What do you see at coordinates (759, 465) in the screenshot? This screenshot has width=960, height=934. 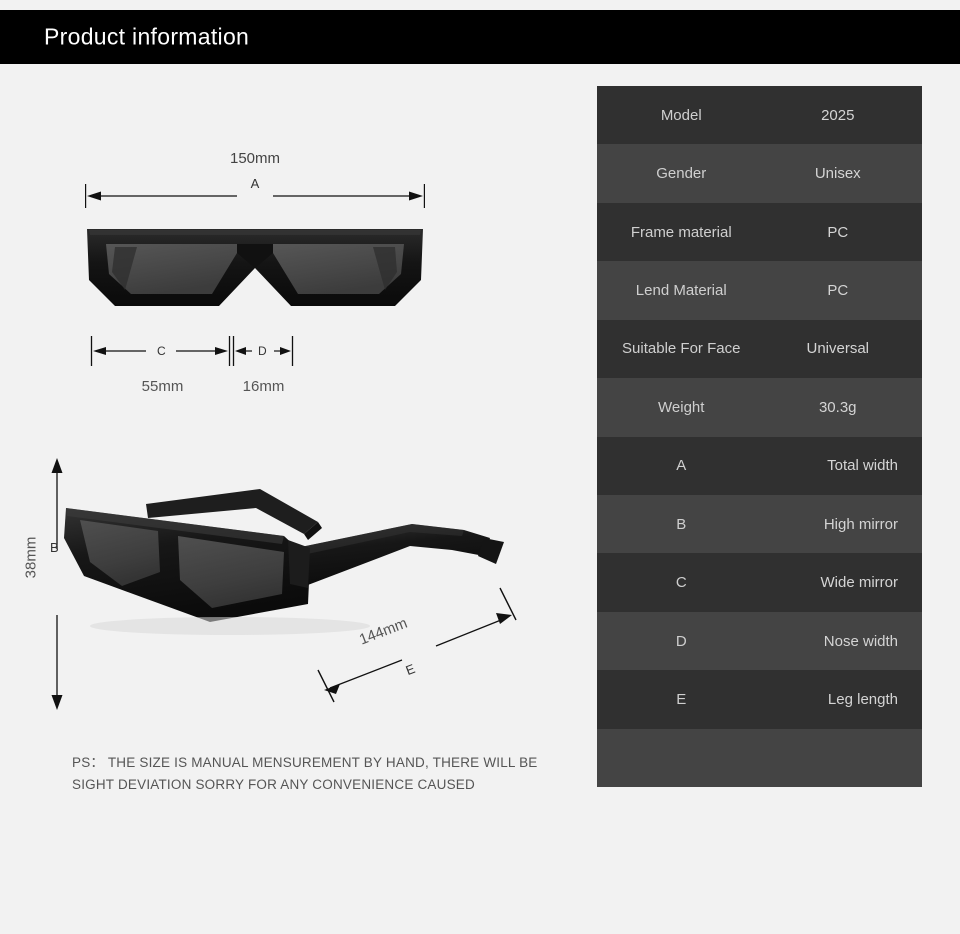 I see `table-row: A Total width` at bounding box center [759, 465].